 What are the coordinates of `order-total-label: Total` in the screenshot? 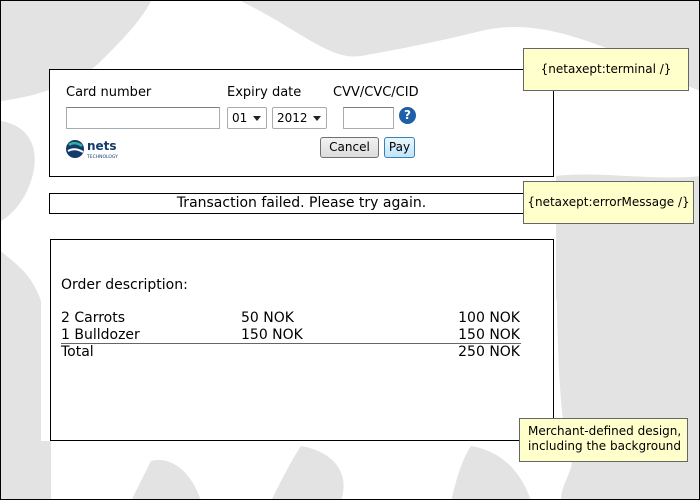 It's located at (77, 352).